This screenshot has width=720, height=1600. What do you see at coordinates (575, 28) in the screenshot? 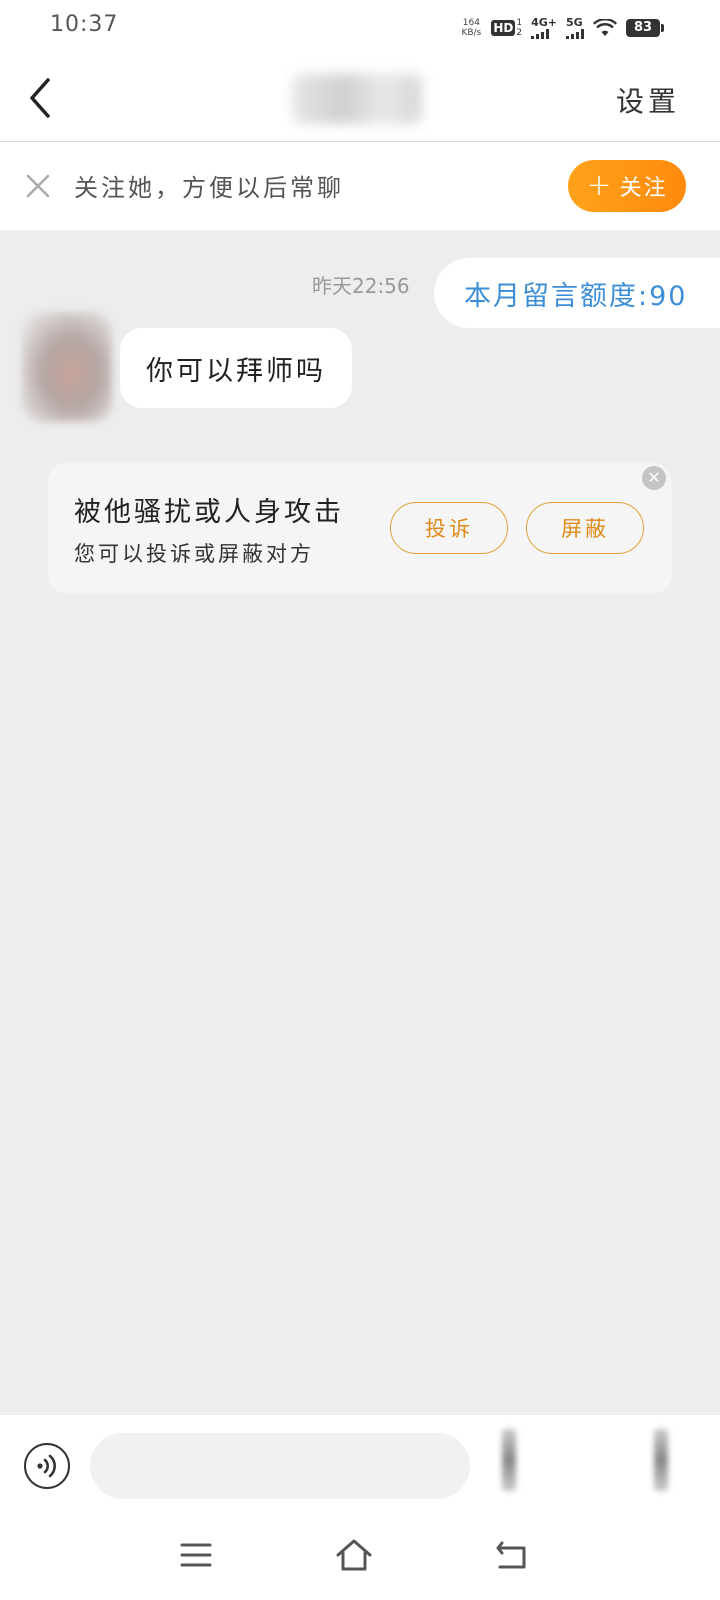
I see `signal-5g-icon: 5G` at bounding box center [575, 28].